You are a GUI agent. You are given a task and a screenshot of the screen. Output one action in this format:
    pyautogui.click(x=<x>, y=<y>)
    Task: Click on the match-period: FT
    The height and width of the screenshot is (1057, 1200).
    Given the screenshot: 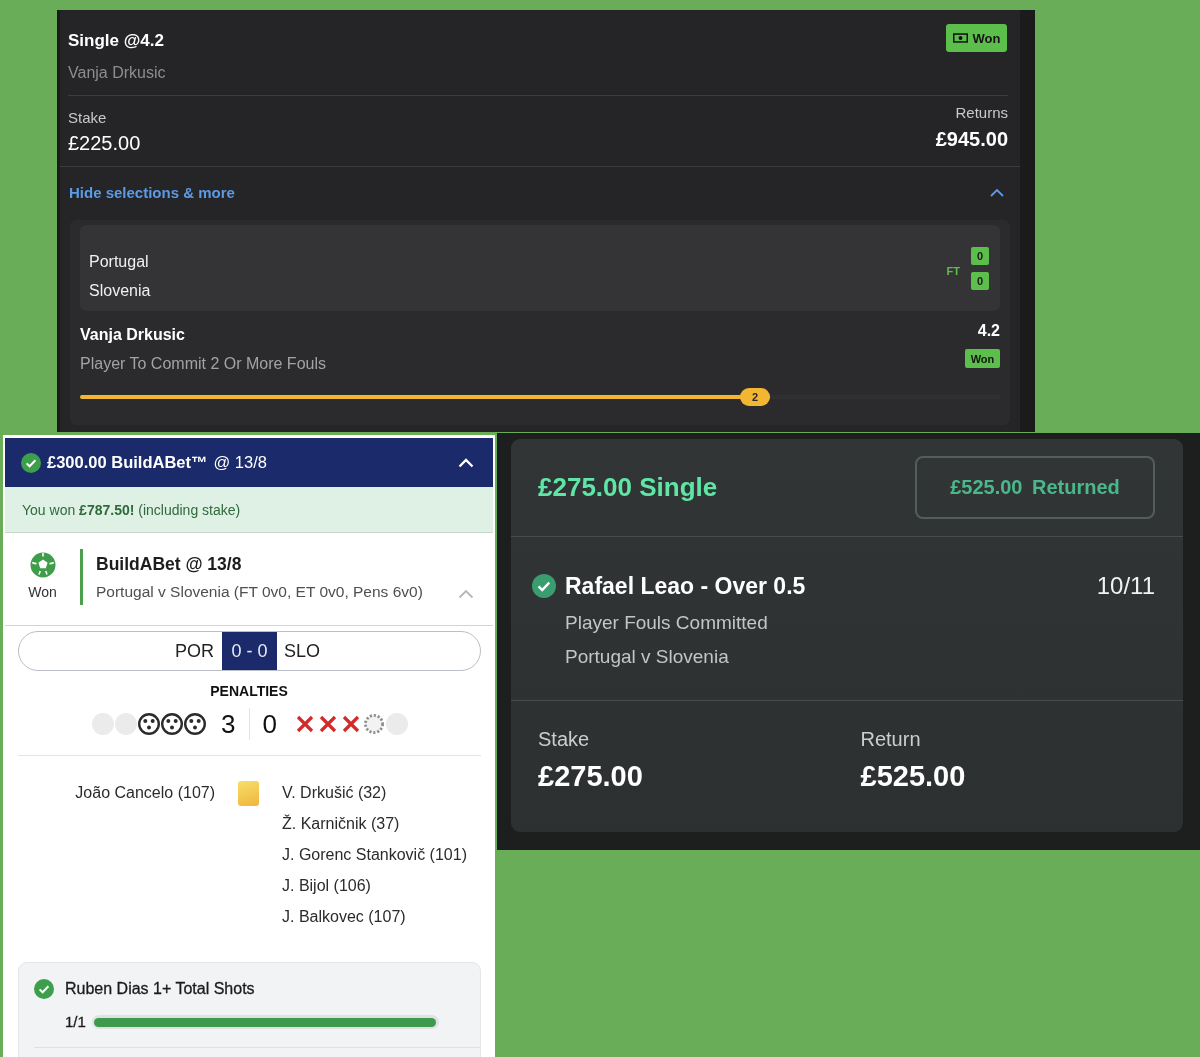 What is the action you would take?
    pyautogui.click(x=953, y=271)
    